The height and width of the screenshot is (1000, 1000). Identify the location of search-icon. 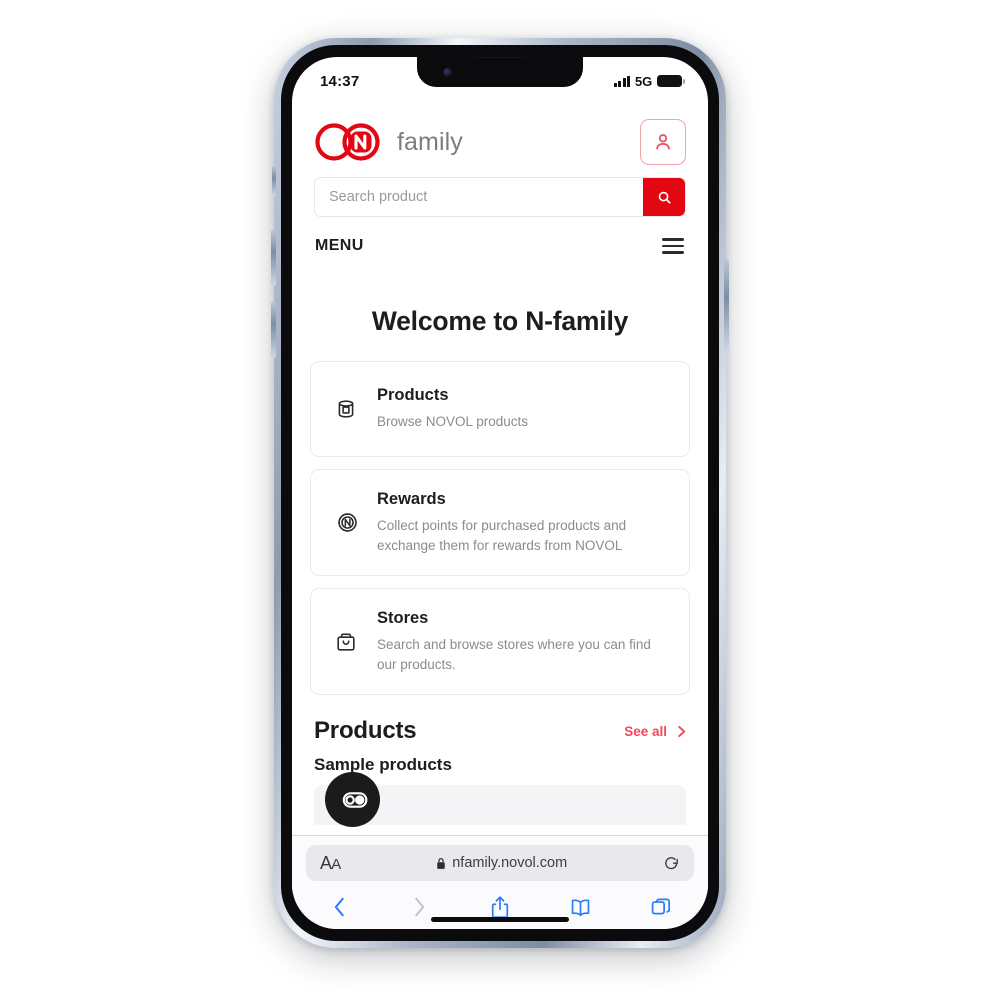
(664, 197).